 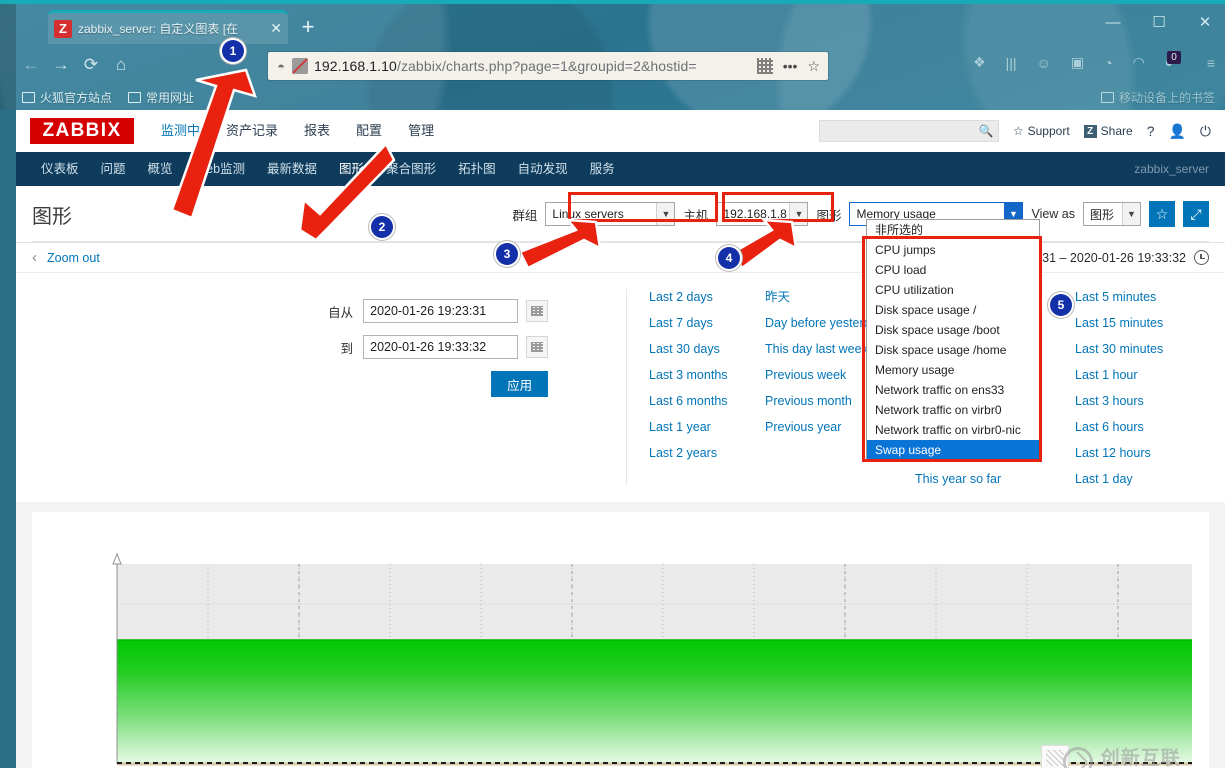 I want to click on view-as-select: 图形 ▼, so click(x=1112, y=214).